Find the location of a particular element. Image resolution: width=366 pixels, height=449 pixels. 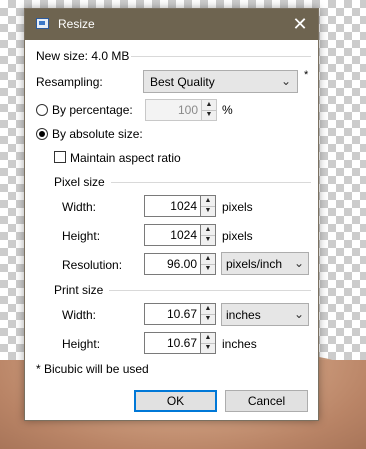

pixel-size-group-label: Pixel size is located at coordinates (79, 182).